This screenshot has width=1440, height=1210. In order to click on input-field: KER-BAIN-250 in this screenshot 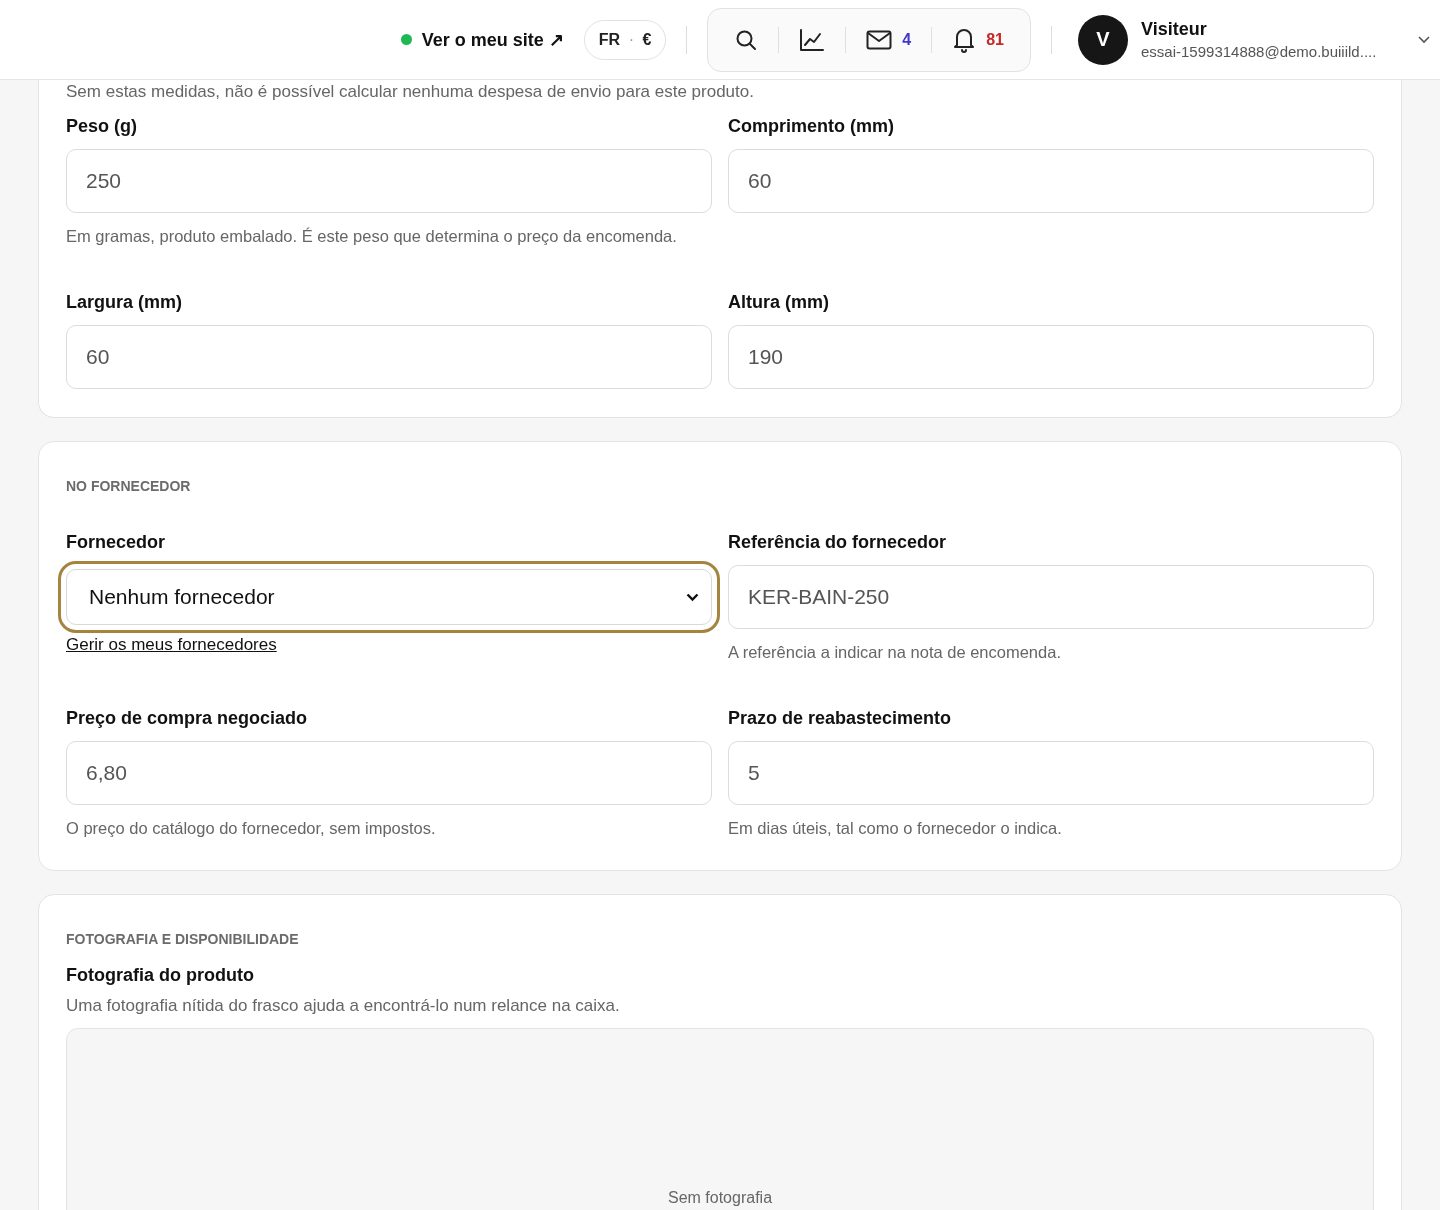, I will do `click(1051, 597)`.